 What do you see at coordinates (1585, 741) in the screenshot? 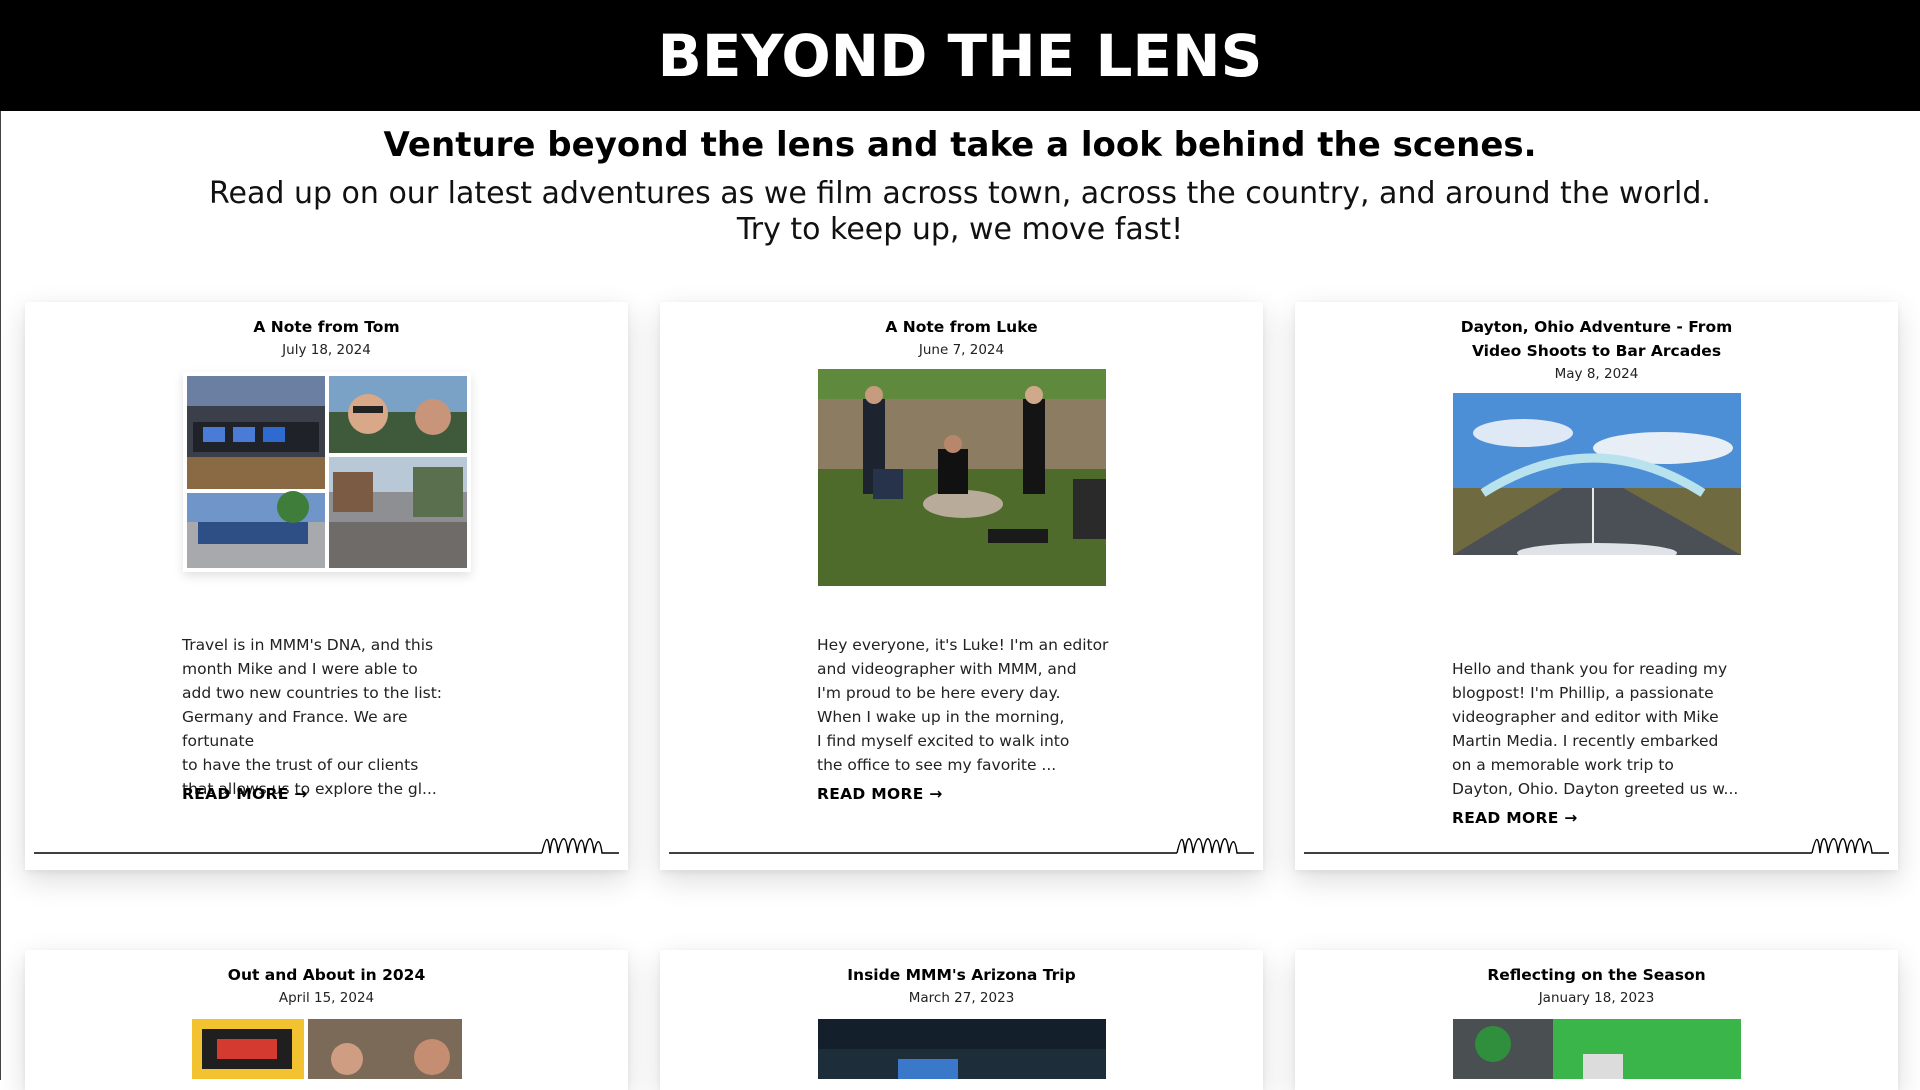
I see `excerpt-line: Martin Media. I recently embarked` at bounding box center [1585, 741].